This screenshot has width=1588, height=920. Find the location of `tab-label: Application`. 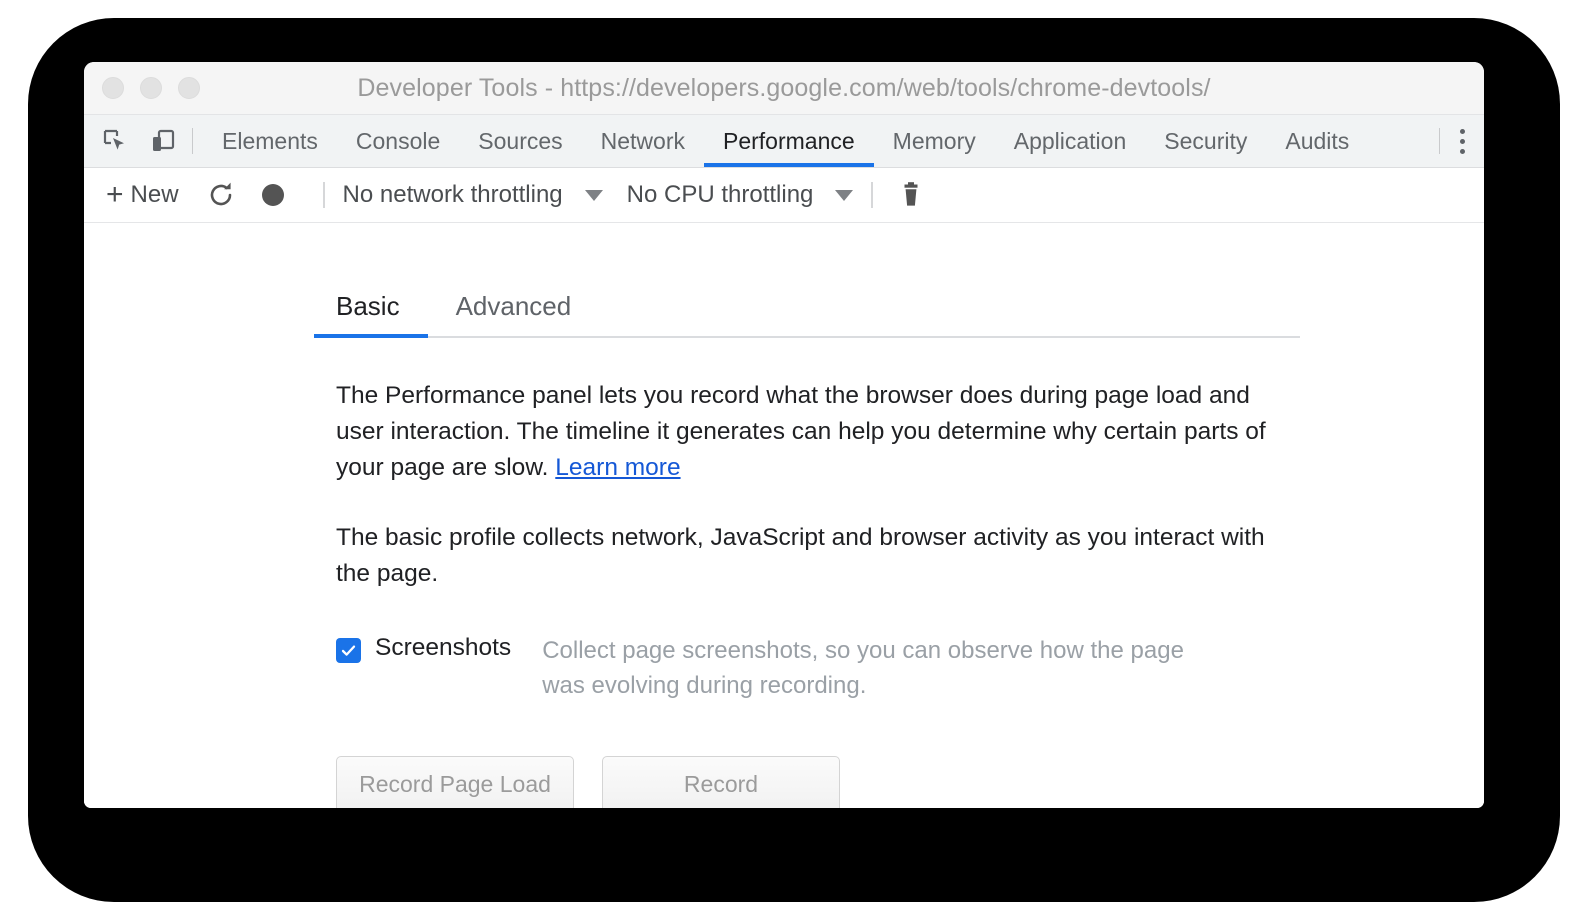

tab-label: Application is located at coordinates (1070, 140).